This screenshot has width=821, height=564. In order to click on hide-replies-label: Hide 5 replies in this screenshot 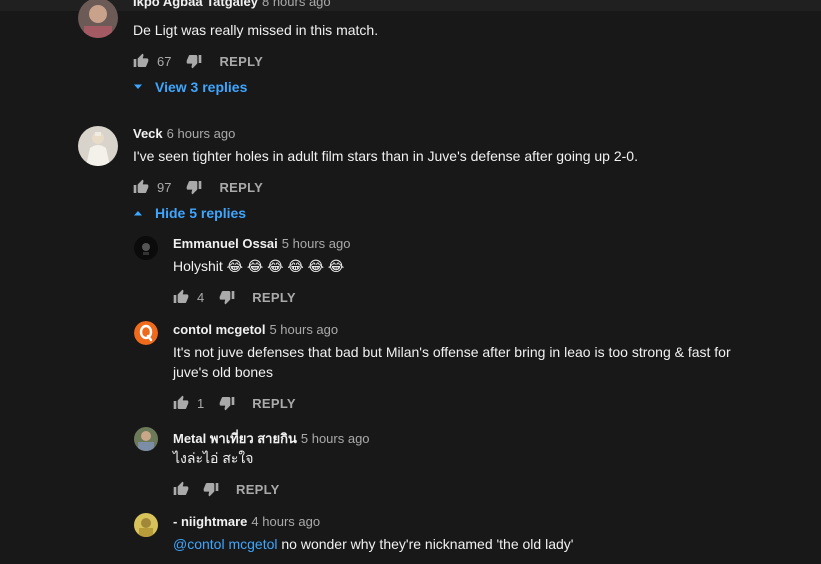, I will do `click(201, 213)`.